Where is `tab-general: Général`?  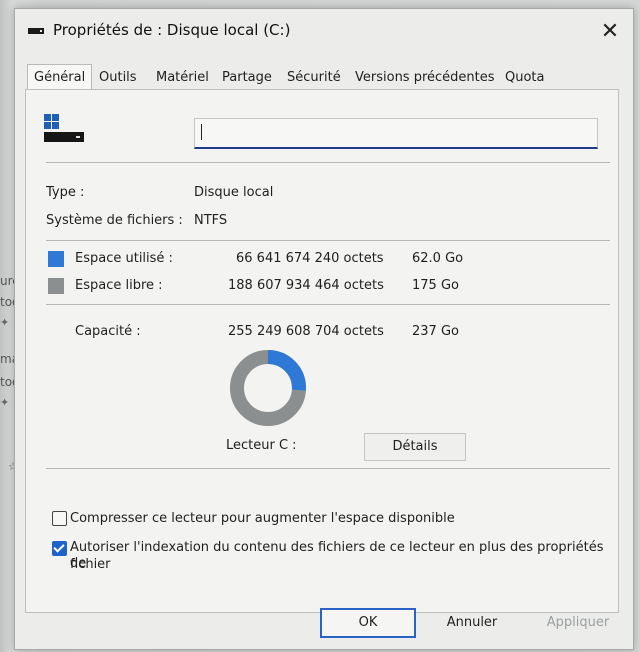
tab-general: Général is located at coordinates (60, 76).